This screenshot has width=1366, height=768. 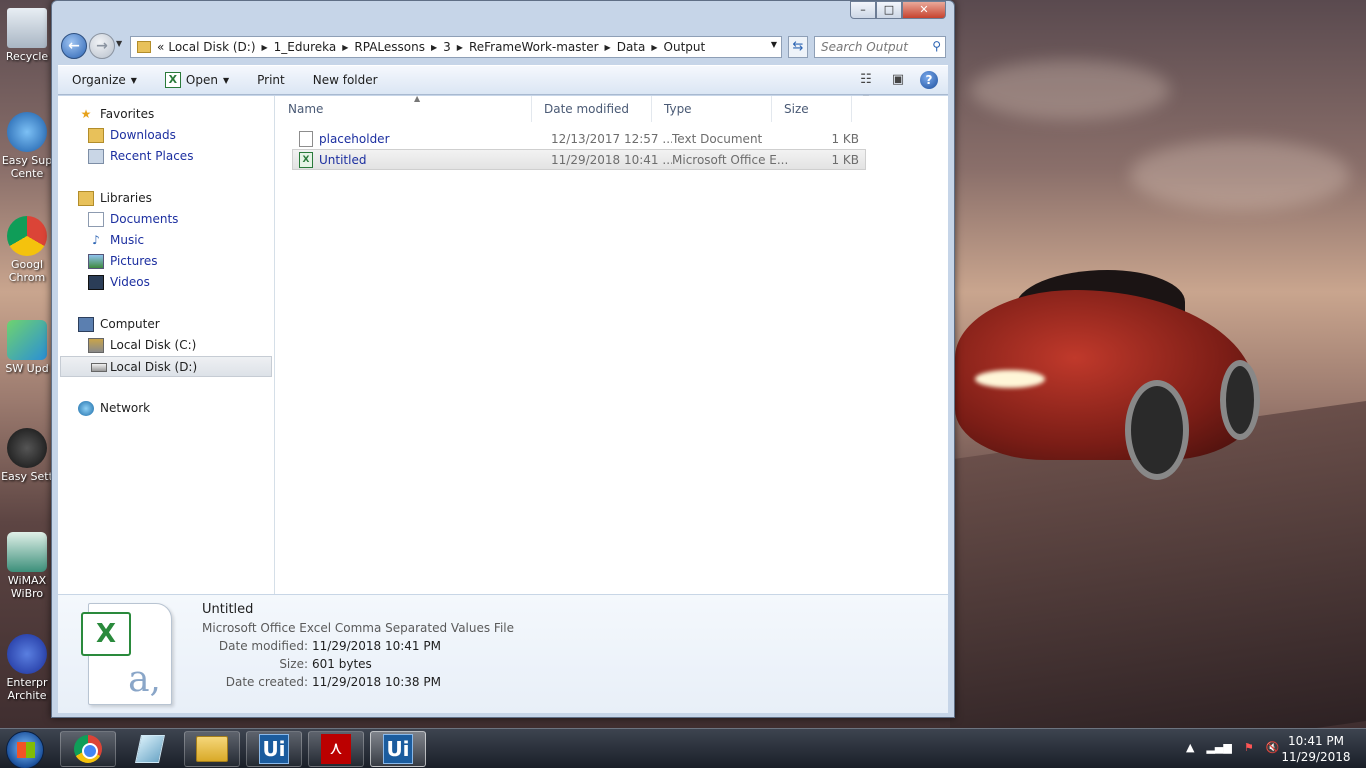 What do you see at coordinates (172, 80) in the screenshot?
I see `excel-icon: X` at bounding box center [172, 80].